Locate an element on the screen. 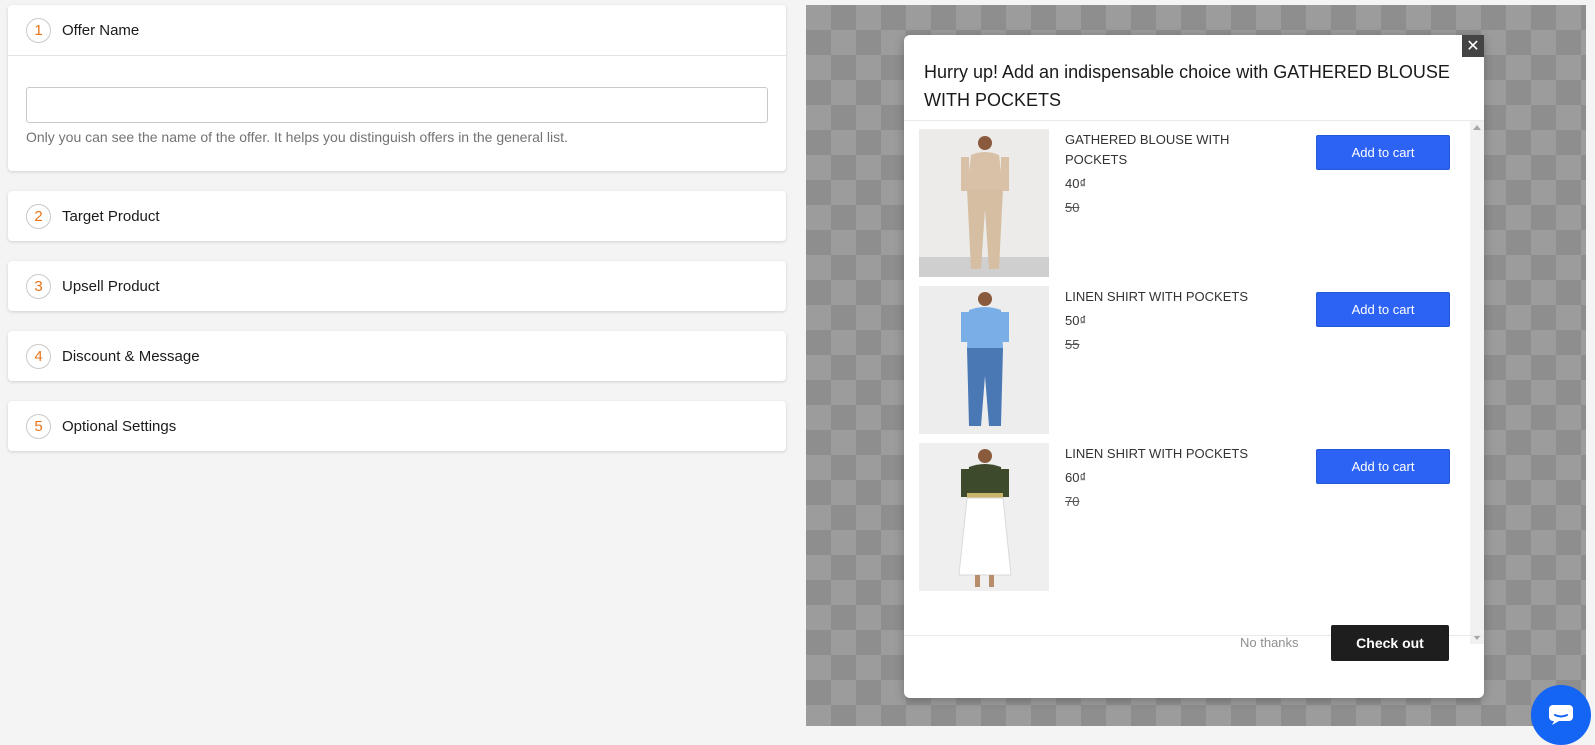  step-card-discount-message: 4 Discount & Message is located at coordinates (397, 356).